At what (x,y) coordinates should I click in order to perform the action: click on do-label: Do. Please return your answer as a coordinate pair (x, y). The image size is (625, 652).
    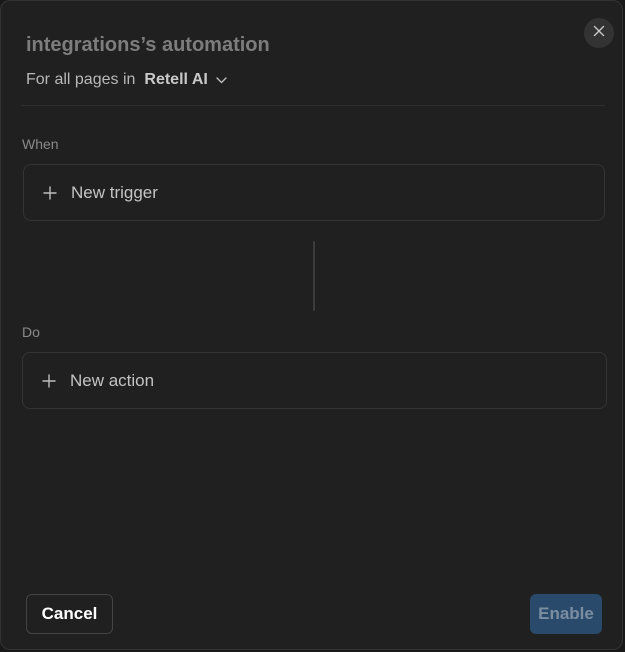
    Looking at the image, I should click on (31, 332).